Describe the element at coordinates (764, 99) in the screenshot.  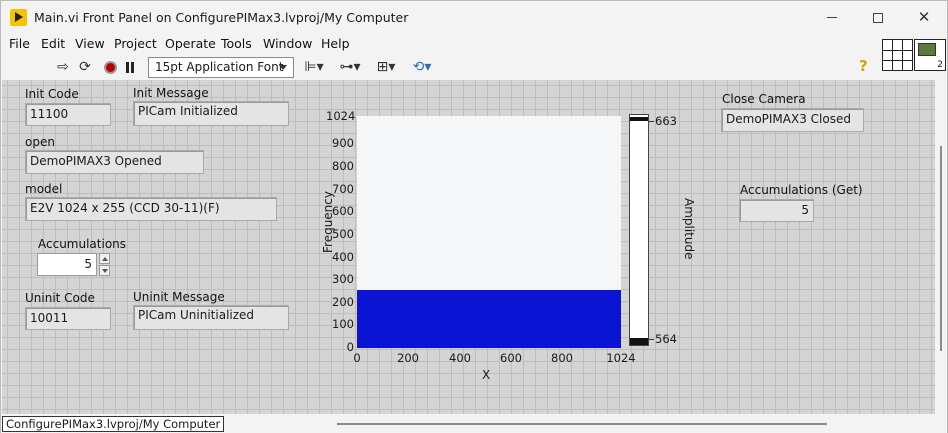
I see `close-camera-label: Close Camera` at that location.